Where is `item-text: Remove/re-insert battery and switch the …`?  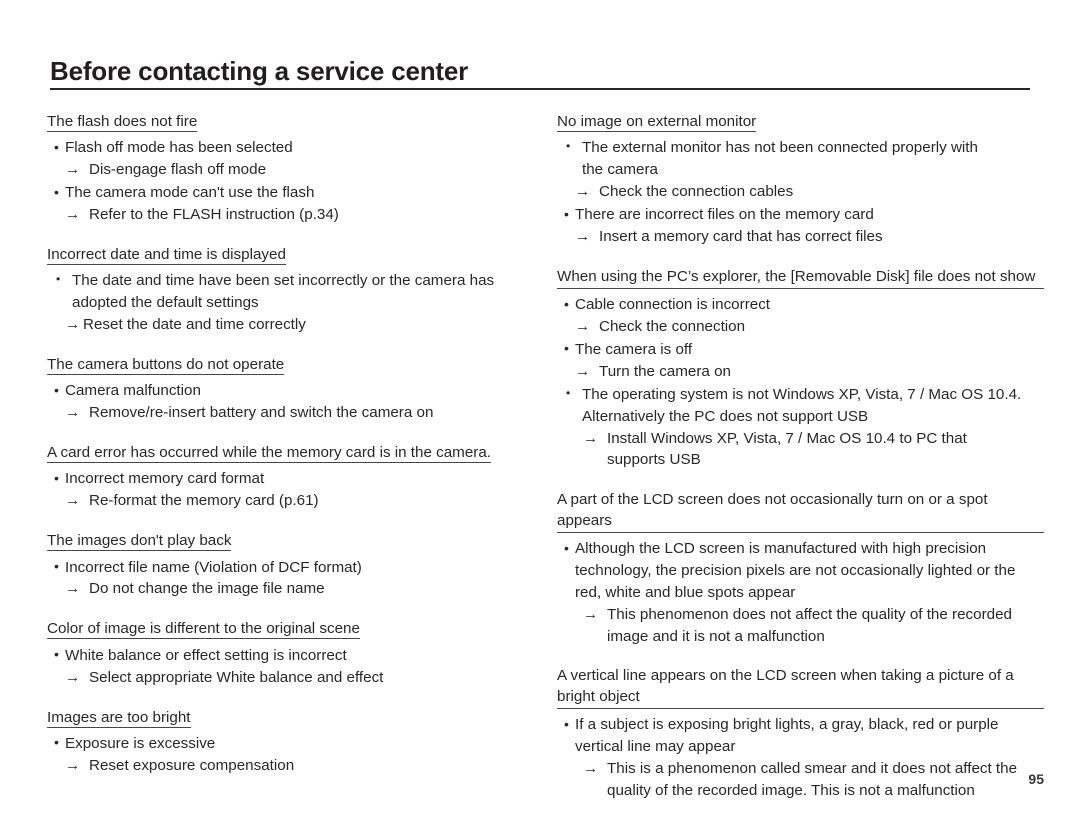 item-text: Remove/re-insert battery and switch the … is located at coordinates (261, 413).